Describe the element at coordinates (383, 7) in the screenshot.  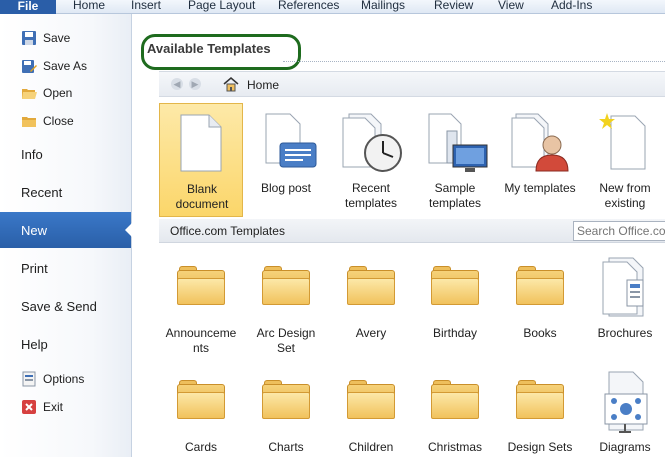
I see `tab-mailings: Mailings` at that location.